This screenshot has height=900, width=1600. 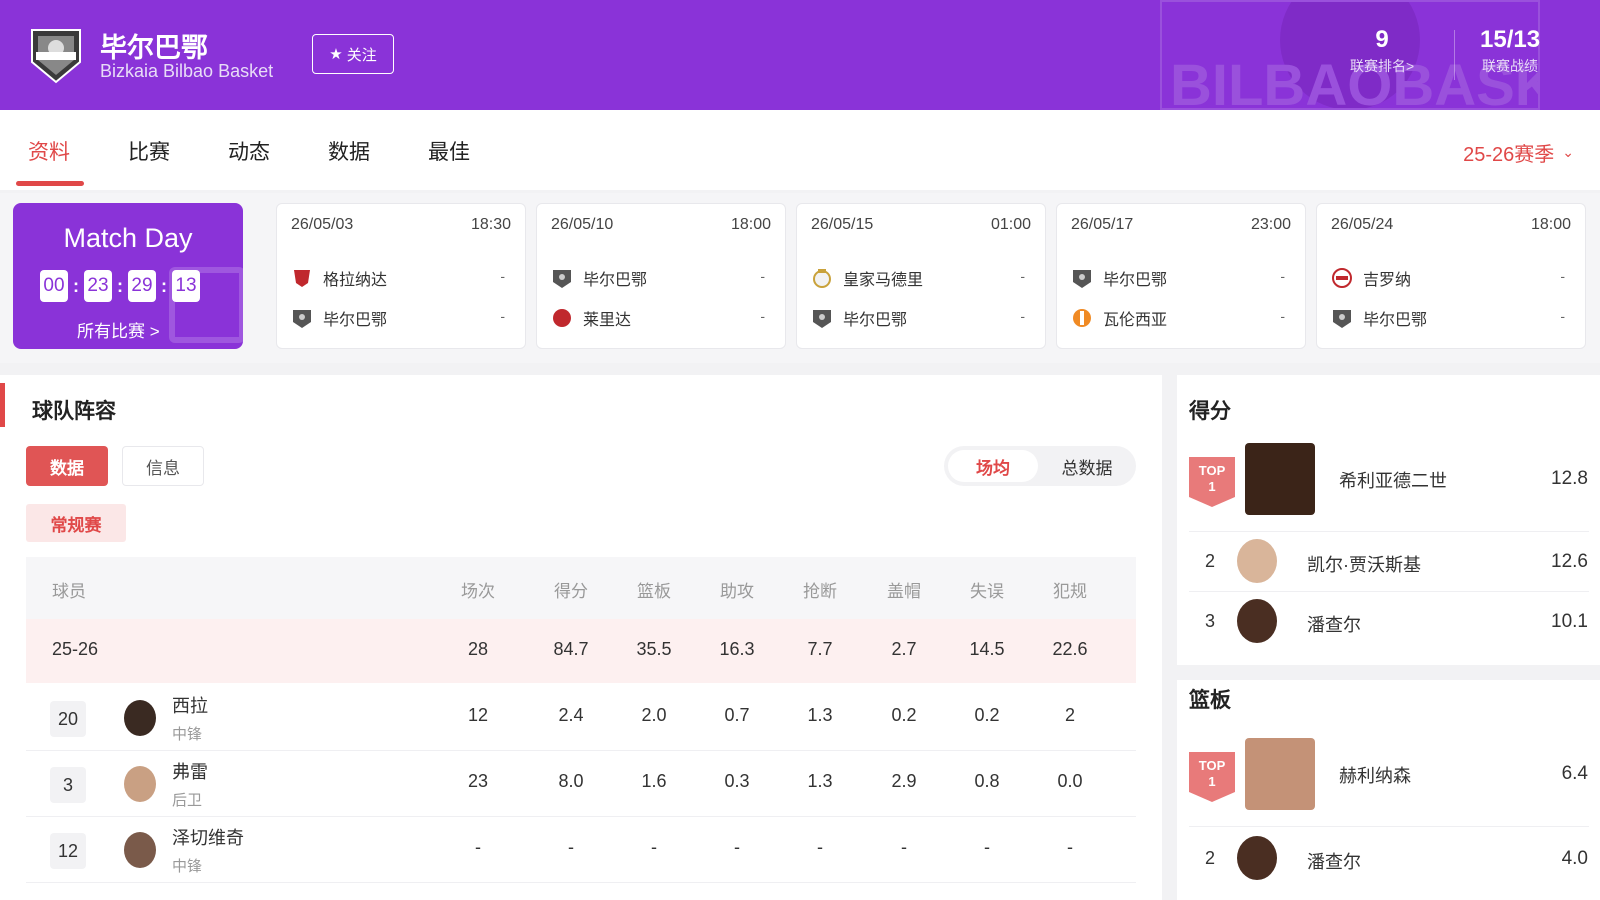 I want to click on total-option: 总数据, so click(x=1087, y=466).